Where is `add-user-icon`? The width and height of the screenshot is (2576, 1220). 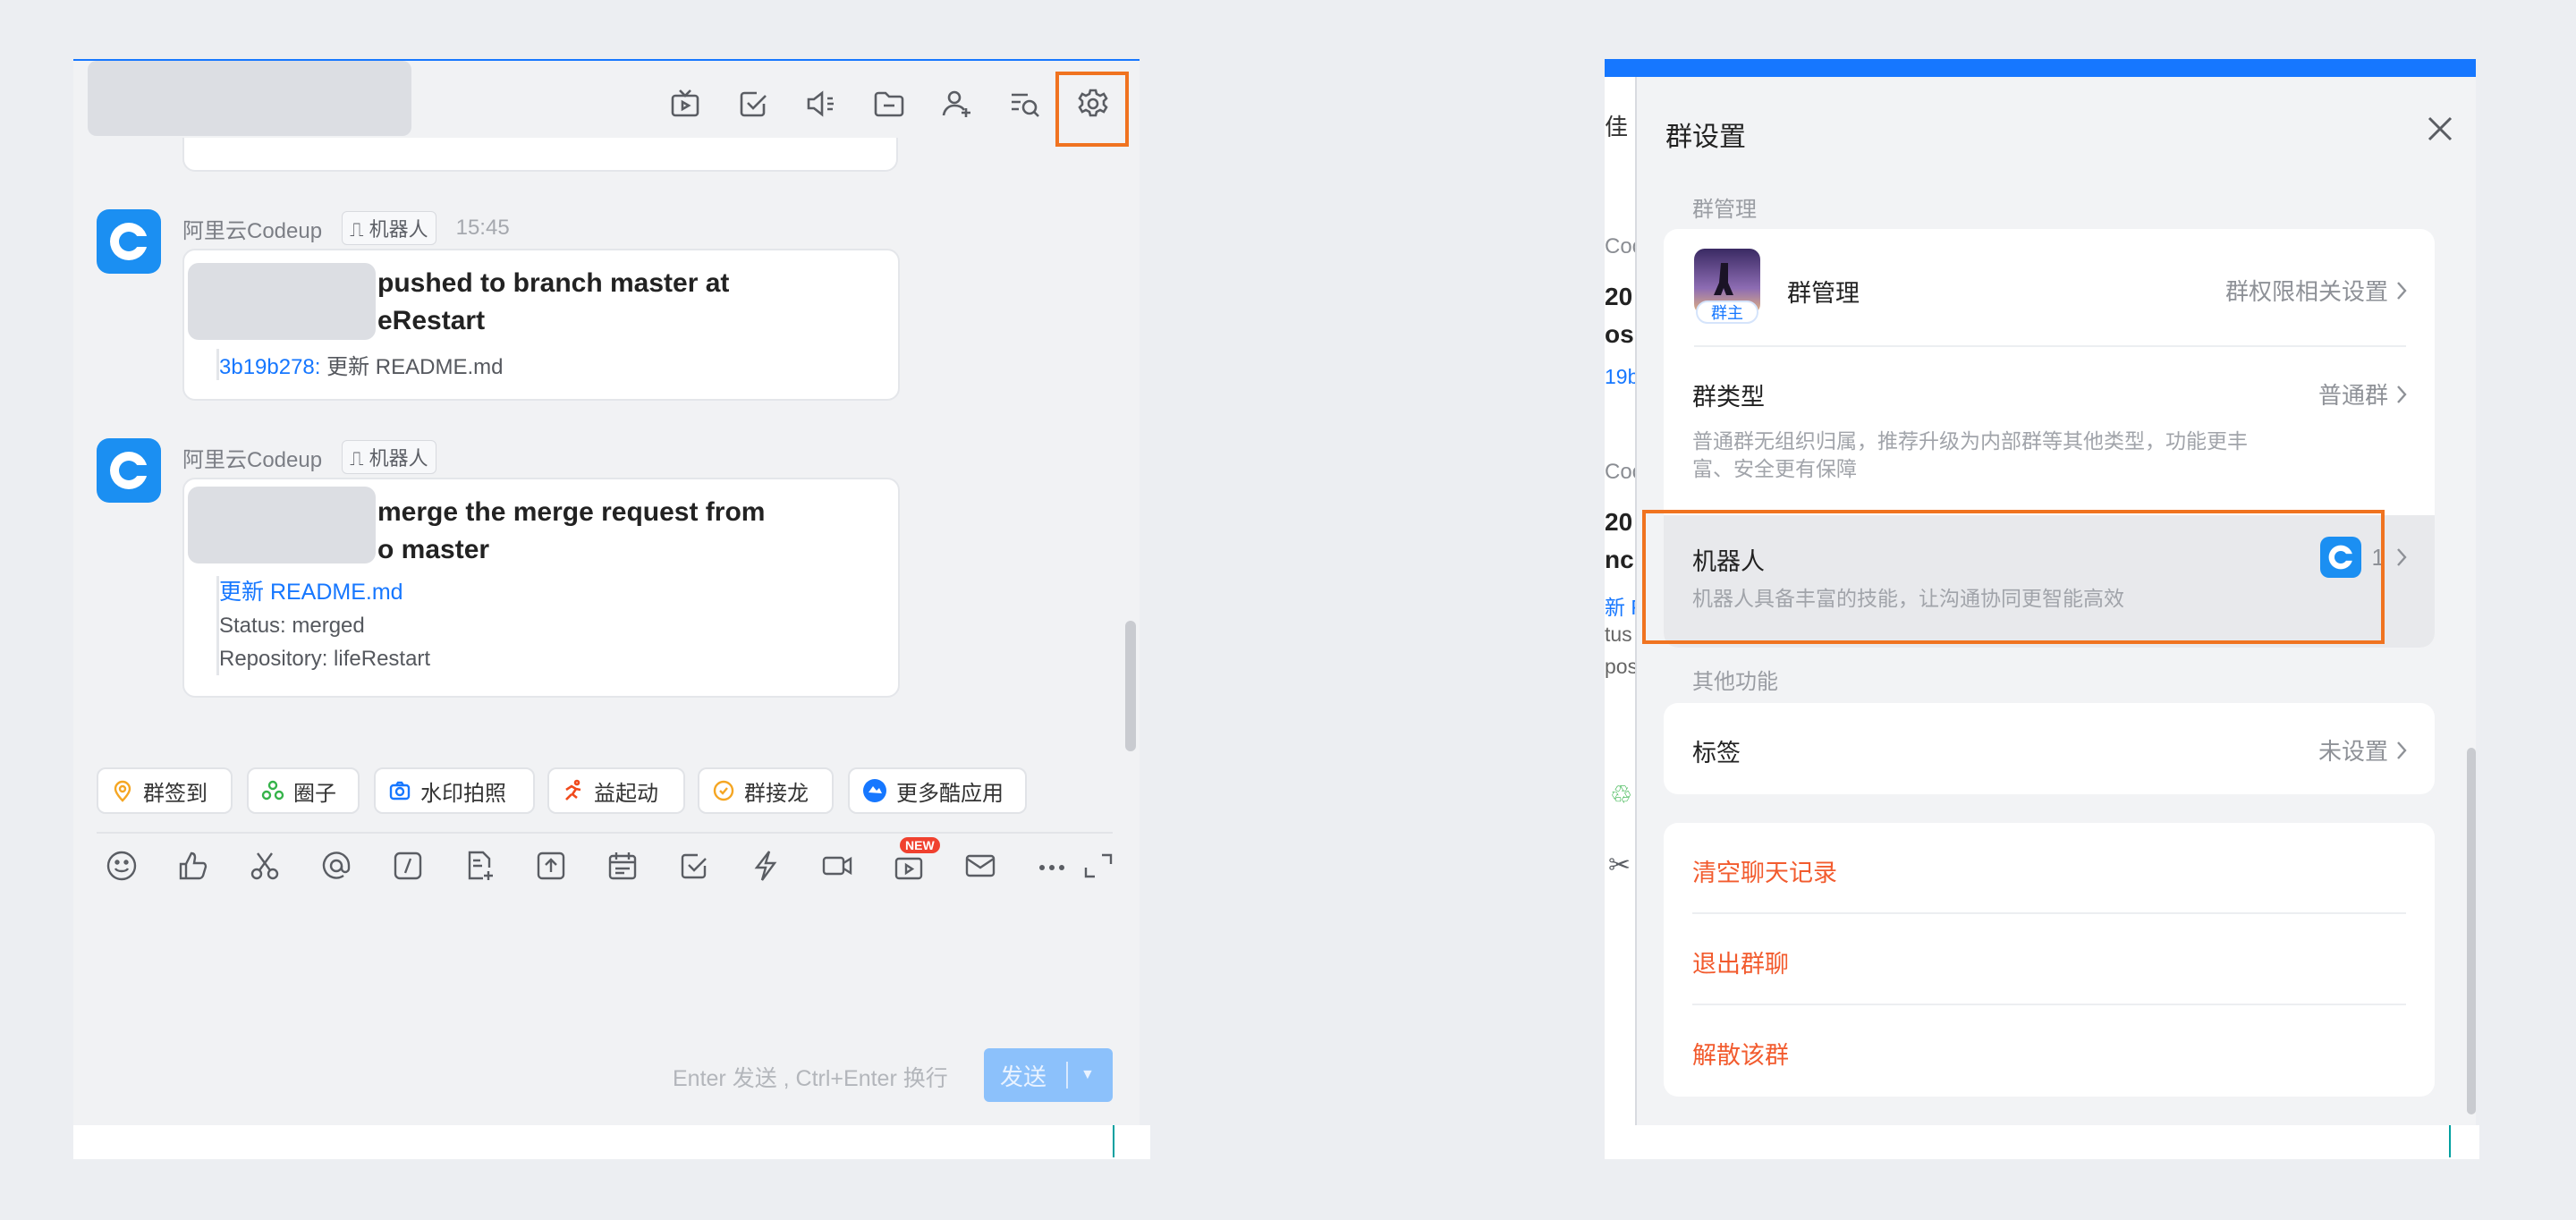
add-user-icon is located at coordinates (957, 104).